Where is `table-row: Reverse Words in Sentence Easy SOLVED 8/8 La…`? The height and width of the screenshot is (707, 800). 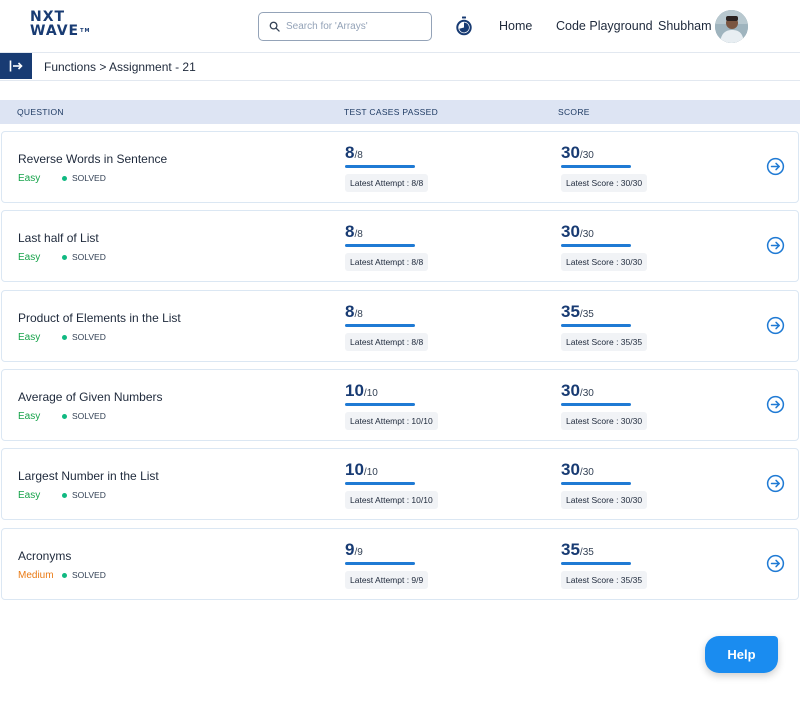 table-row: Reverse Words in Sentence Easy SOLVED 8/8 La… is located at coordinates (400, 167).